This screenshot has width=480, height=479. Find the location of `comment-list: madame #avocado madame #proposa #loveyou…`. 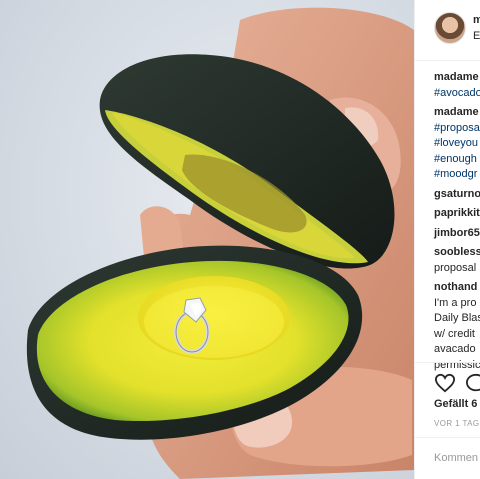

comment-list: madame #avocado madame #proposa #loveyou… is located at coordinates (457, 221).